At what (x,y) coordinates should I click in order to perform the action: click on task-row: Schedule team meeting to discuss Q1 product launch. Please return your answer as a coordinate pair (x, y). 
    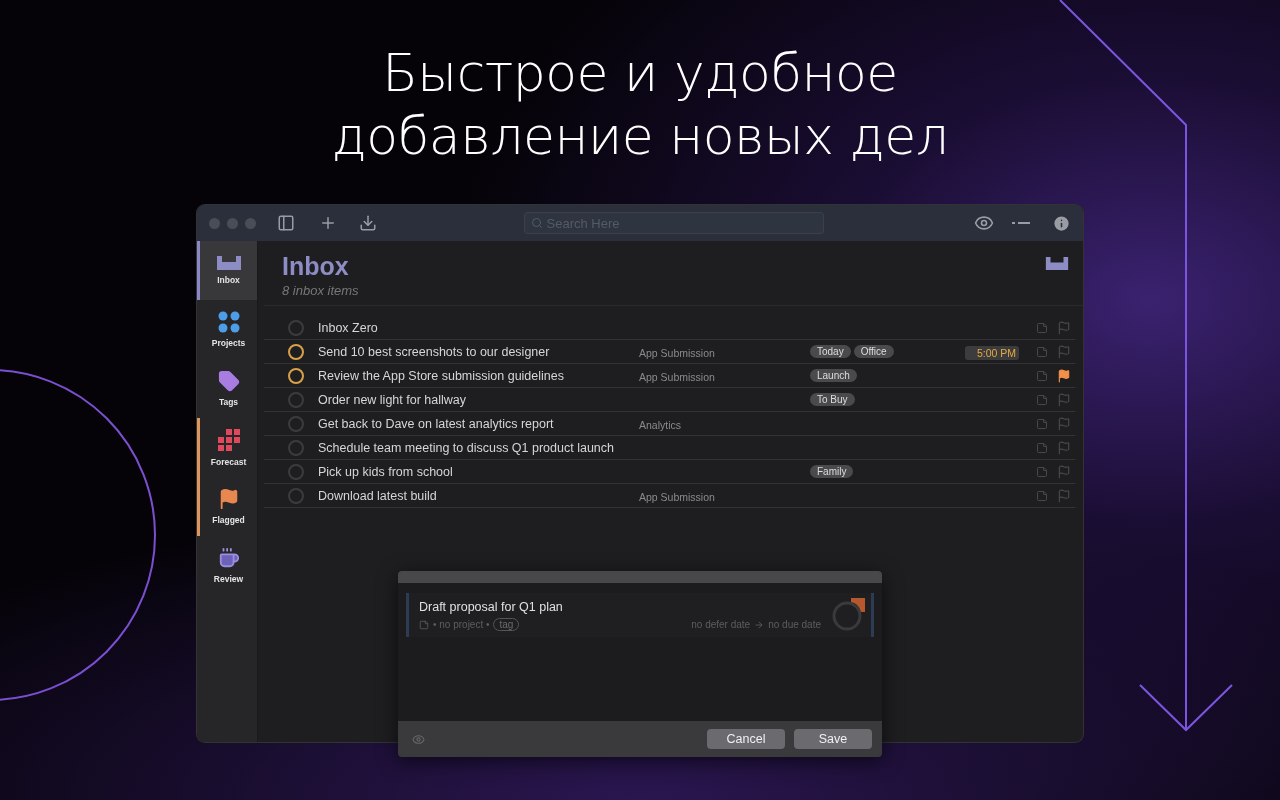
    Looking at the image, I should click on (669, 448).